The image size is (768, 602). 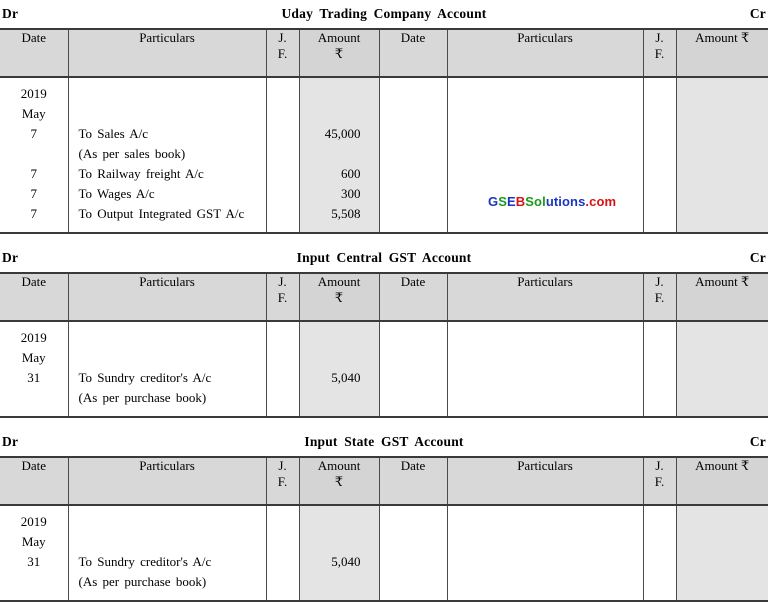 I want to click on cell-line: 5,508, so click(x=339, y=214).